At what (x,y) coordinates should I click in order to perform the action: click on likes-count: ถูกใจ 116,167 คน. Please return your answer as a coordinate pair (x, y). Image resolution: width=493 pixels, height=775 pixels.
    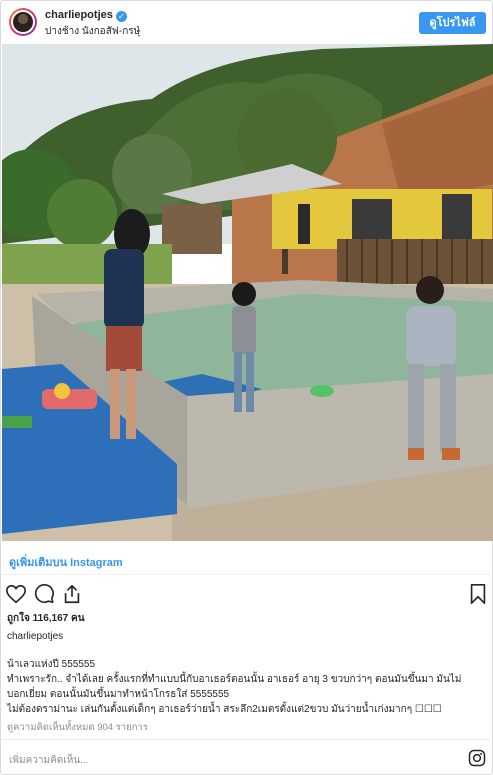
    Looking at the image, I should click on (46, 618).